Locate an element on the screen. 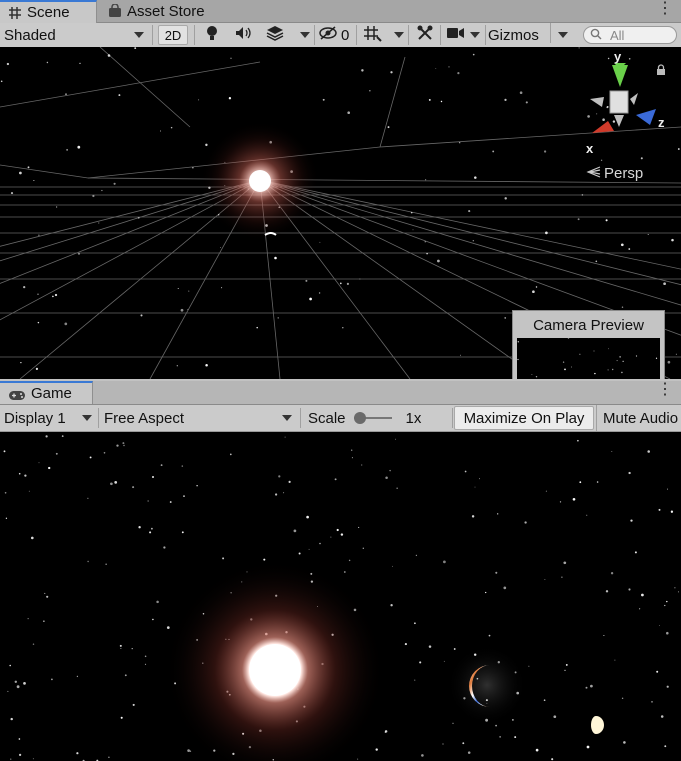 This screenshot has width=681, height=761. projection-toggle: Persp is located at coordinates (614, 173).